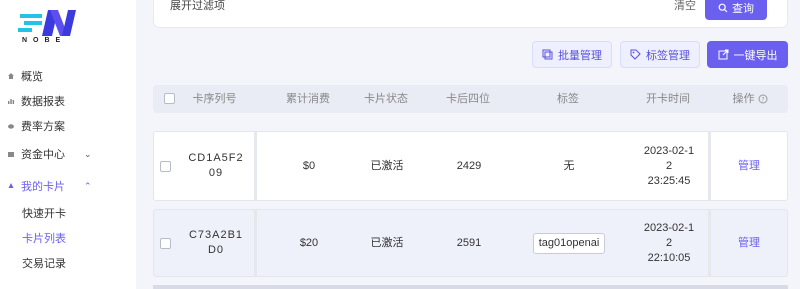 This screenshot has width=800, height=289. I want to click on header-open-time: 开卡时间, so click(668, 99).